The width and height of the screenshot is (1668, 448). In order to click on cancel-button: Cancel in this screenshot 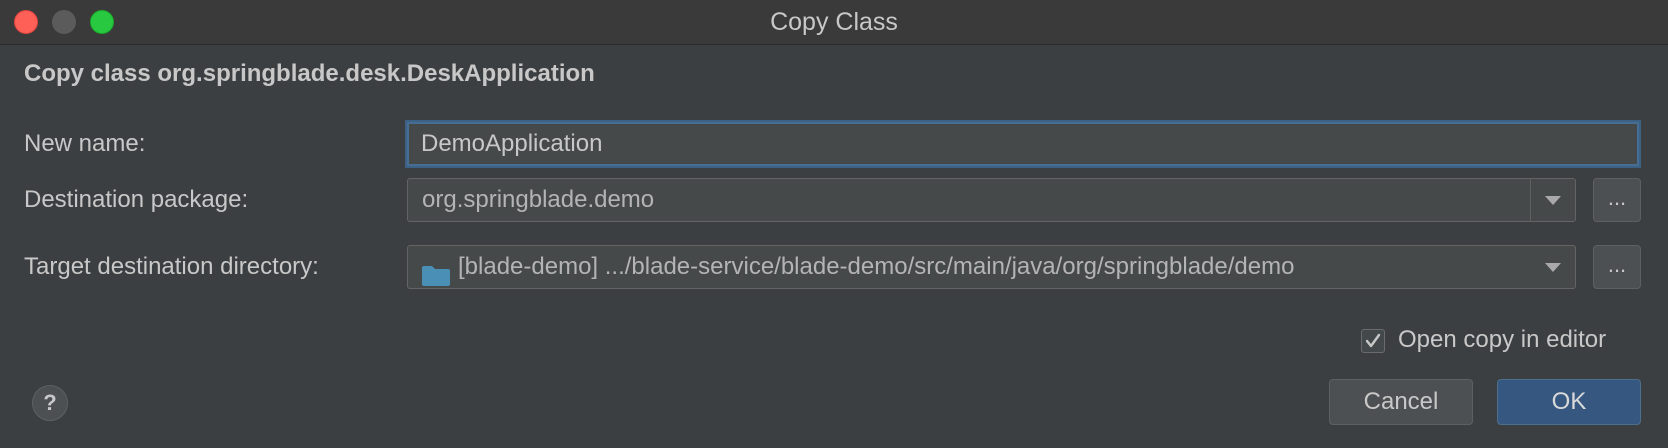, I will do `click(1401, 402)`.